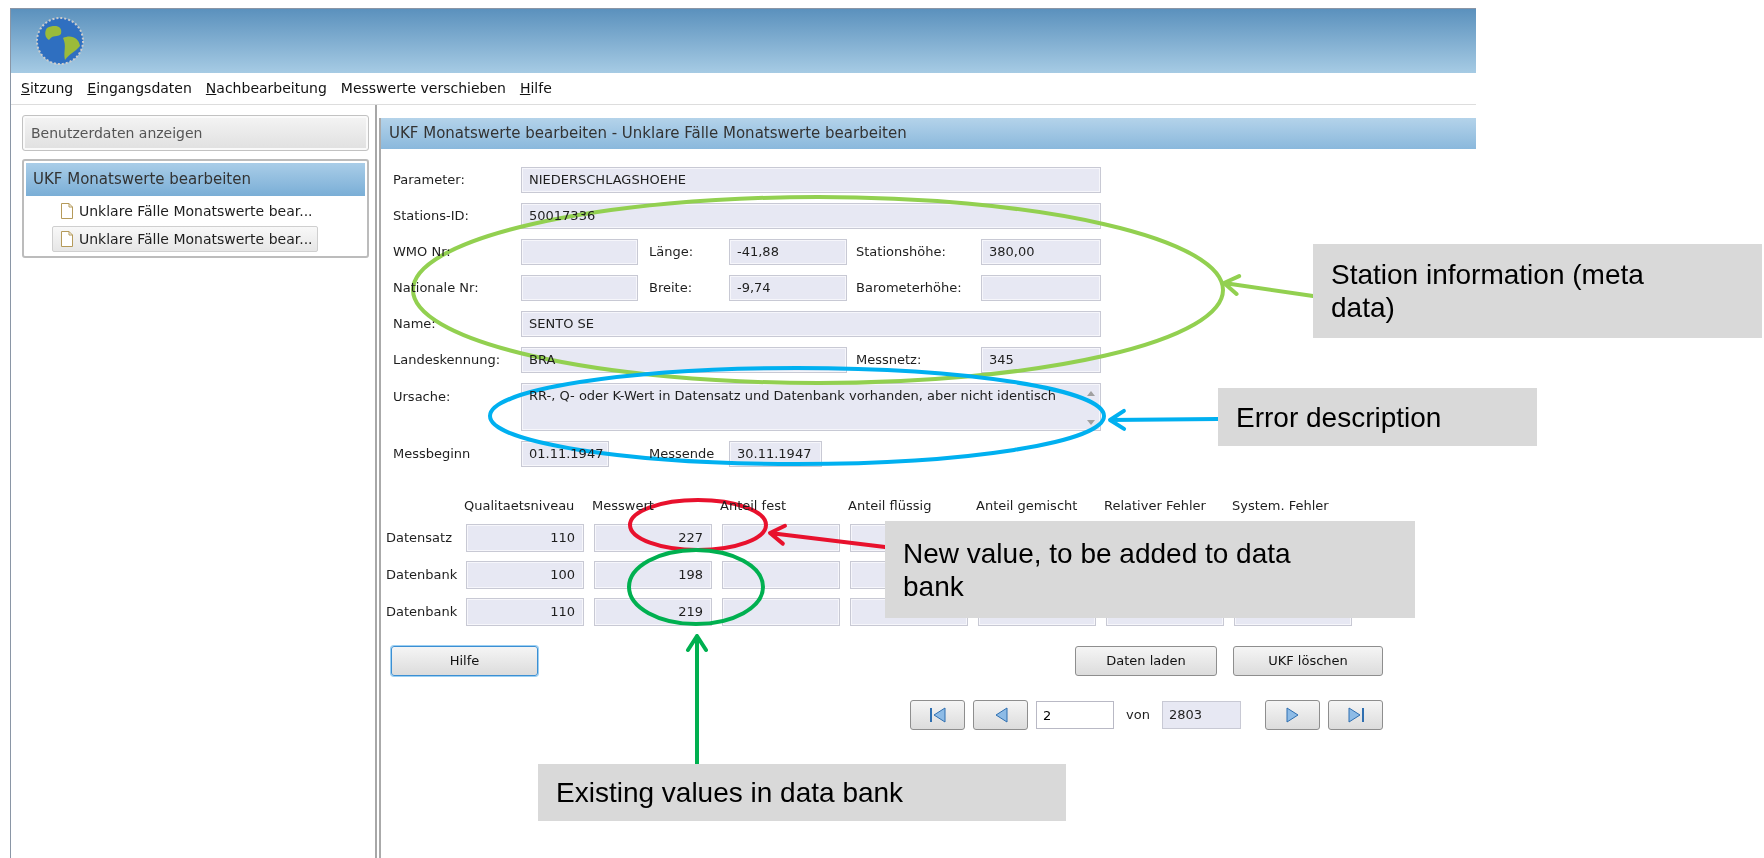 The image size is (1764, 858). Describe the element at coordinates (682, 454) in the screenshot. I see `field-label: Messende` at that location.